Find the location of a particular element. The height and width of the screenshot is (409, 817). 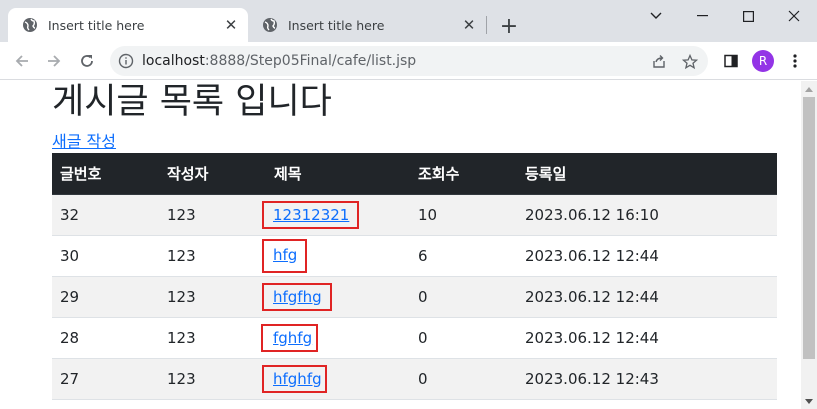

share-icon is located at coordinates (659, 62).